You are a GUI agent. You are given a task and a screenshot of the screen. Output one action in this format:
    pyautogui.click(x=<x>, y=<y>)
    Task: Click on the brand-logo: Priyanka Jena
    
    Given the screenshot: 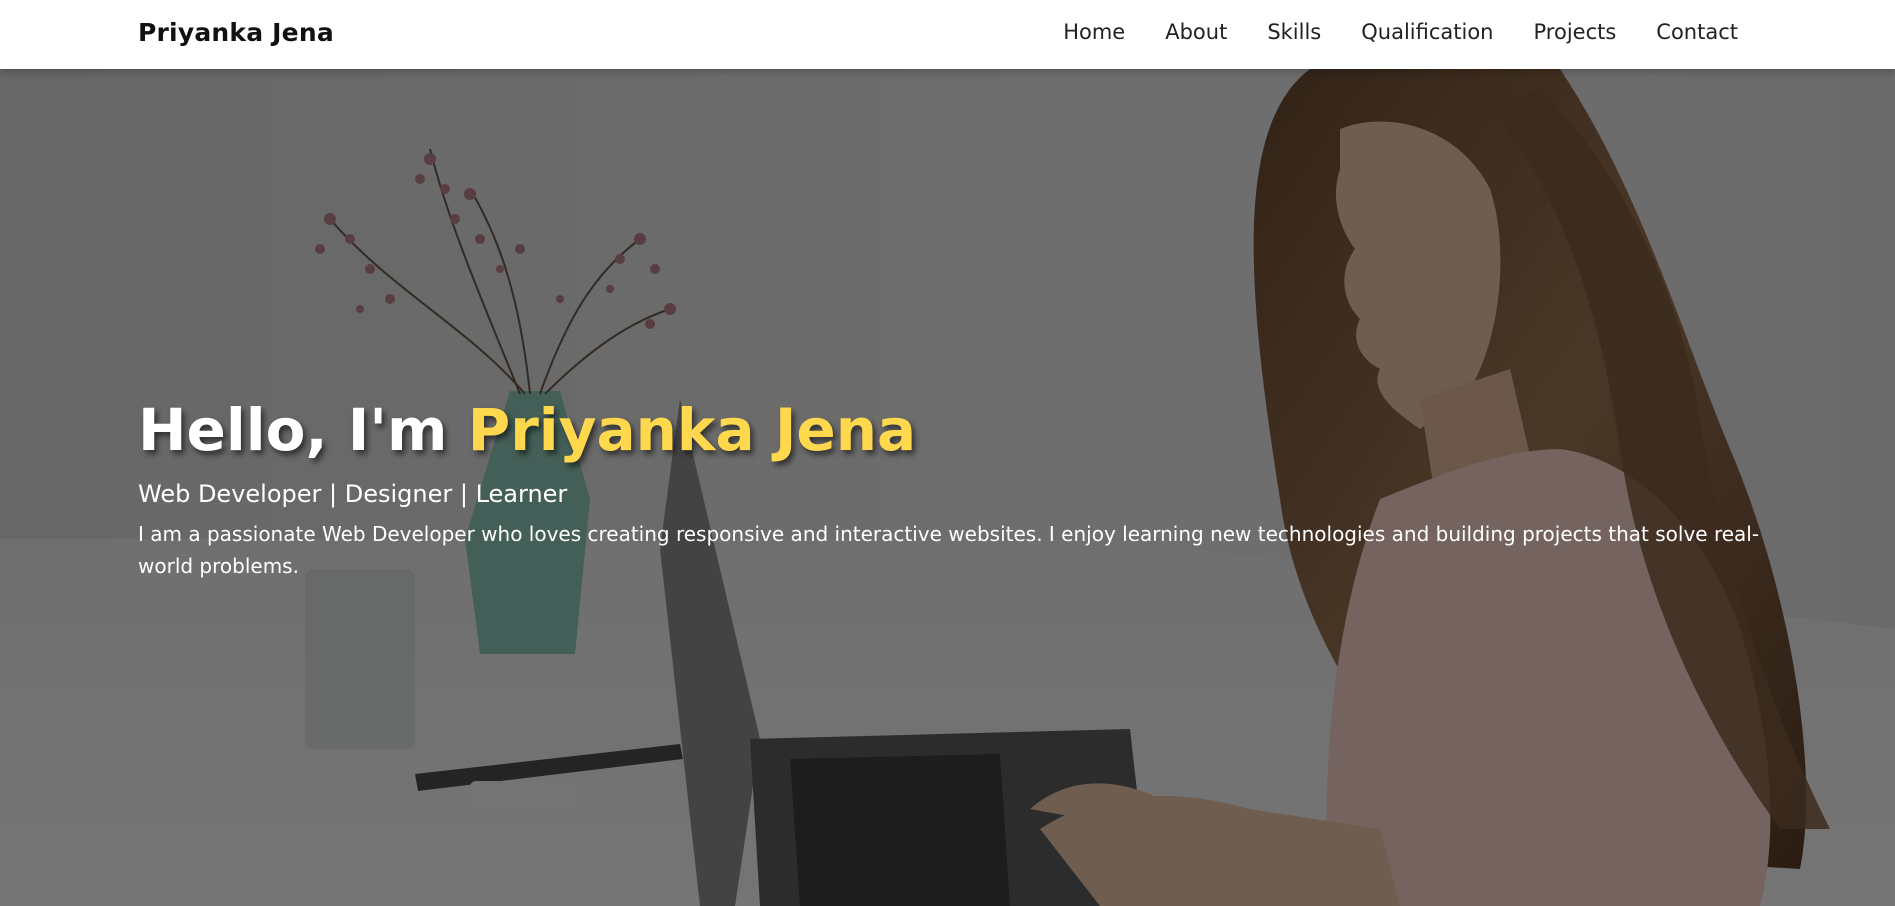 What is the action you would take?
    pyautogui.click(x=236, y=32)
    